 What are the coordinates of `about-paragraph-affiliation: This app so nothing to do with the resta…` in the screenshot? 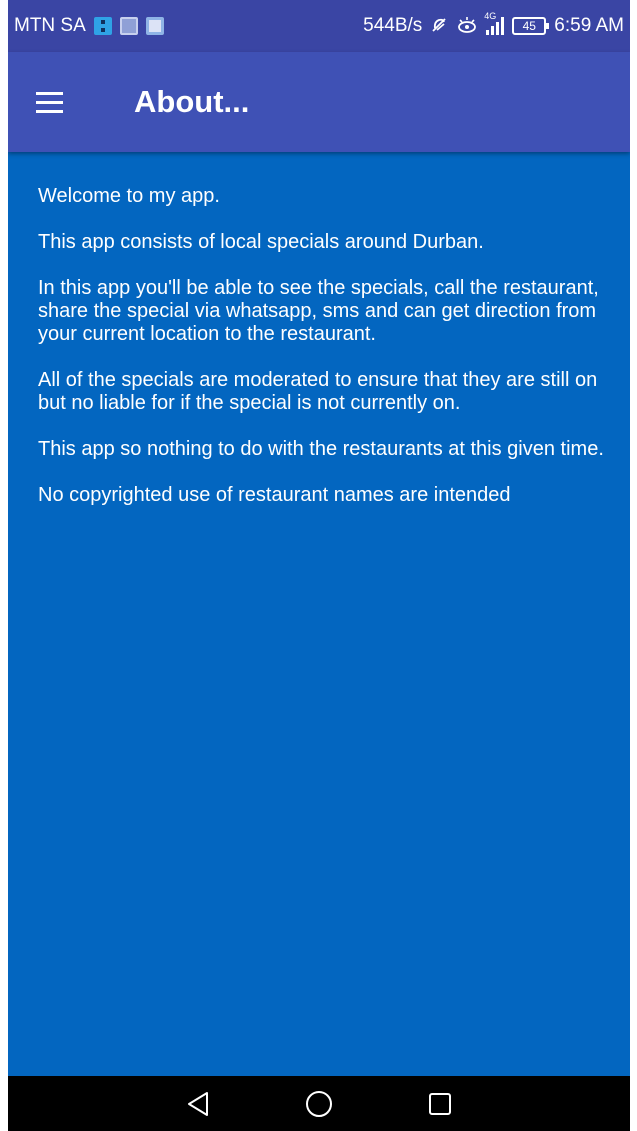 It's located at (321, 449).